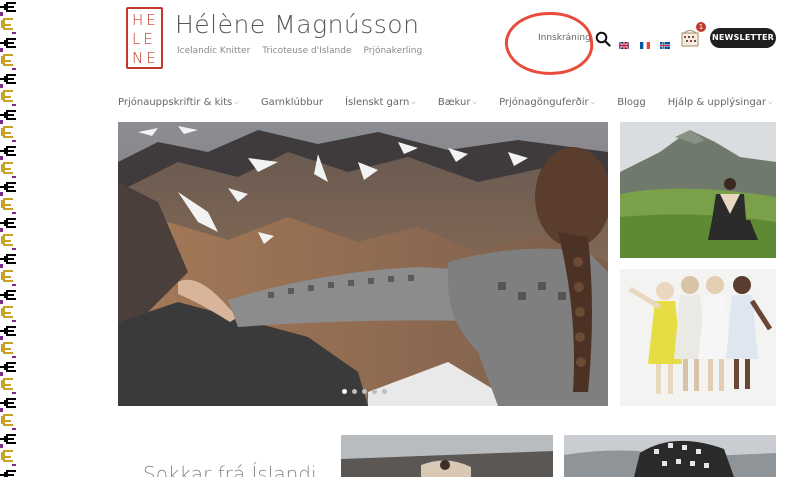 This screenshot has width=800, height=477. What do you see at coordinates (698, 190) in the screenshot?
I see `promo-image-hiking` at bounding box center [698, 190].